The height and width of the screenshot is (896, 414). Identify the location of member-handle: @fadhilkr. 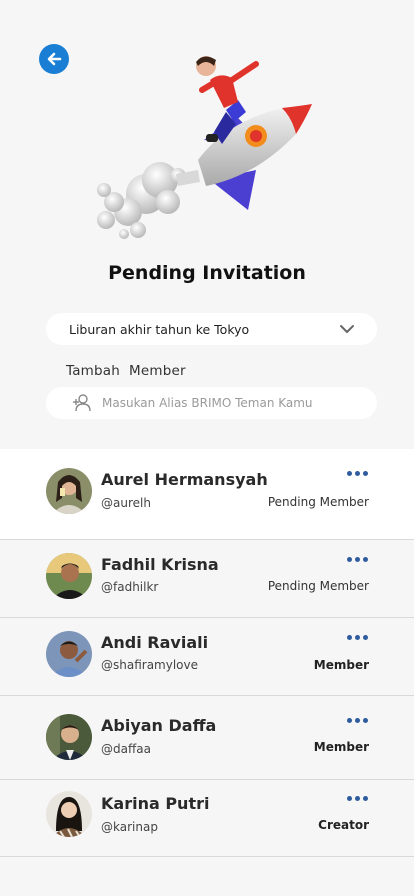
(130, 587).